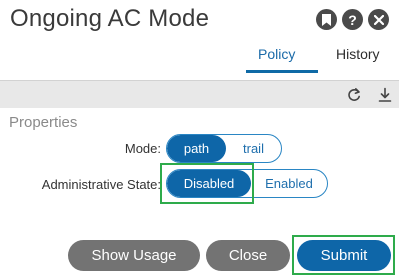  What do you see at coordinates (110, 18) in the screenshot?
I see `dialog-title: Ongoing AC Mode` at bounding box center [110, 18].